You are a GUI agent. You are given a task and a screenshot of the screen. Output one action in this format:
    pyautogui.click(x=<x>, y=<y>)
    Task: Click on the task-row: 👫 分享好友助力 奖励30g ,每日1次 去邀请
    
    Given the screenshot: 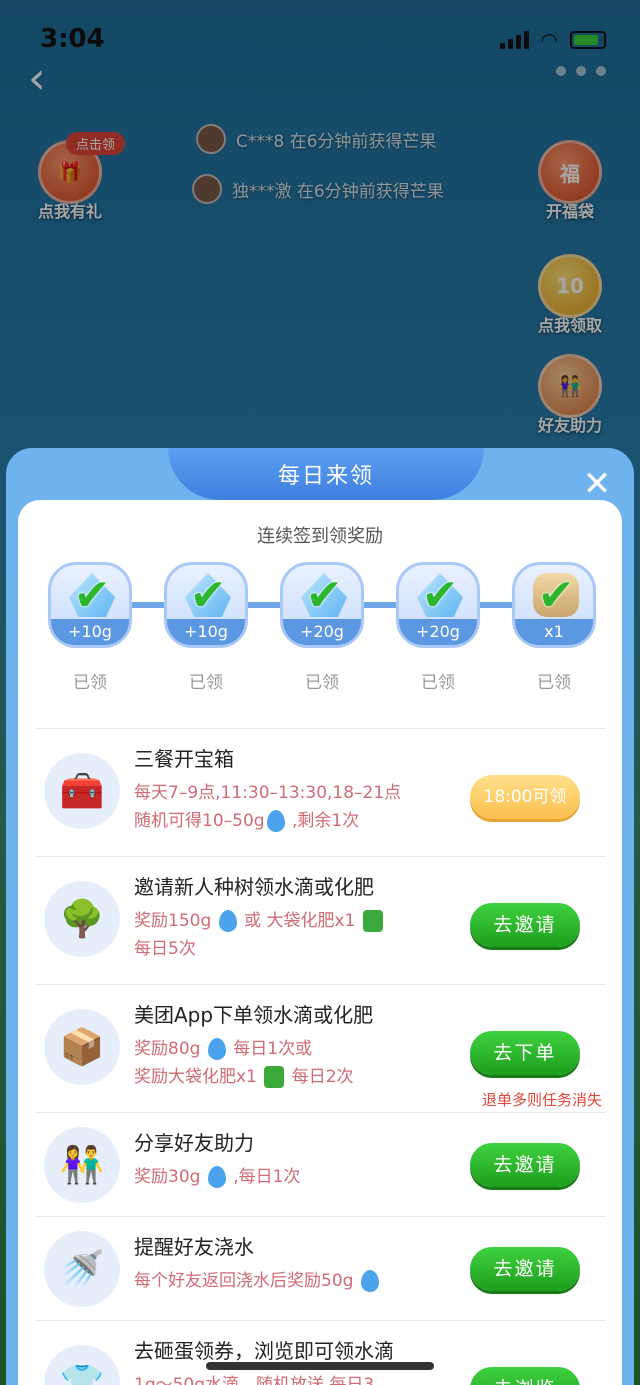 What is the action you would take?
    pyautogui.click(x=321, y=1164)
    